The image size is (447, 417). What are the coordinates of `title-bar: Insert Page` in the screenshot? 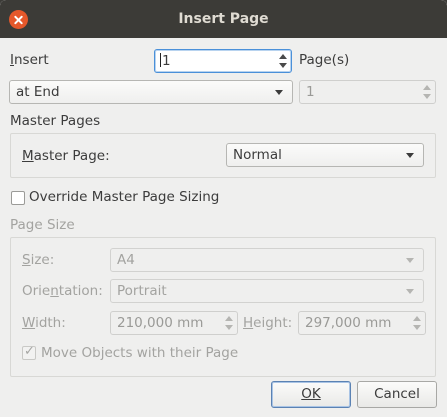 It's located at (223, 19).